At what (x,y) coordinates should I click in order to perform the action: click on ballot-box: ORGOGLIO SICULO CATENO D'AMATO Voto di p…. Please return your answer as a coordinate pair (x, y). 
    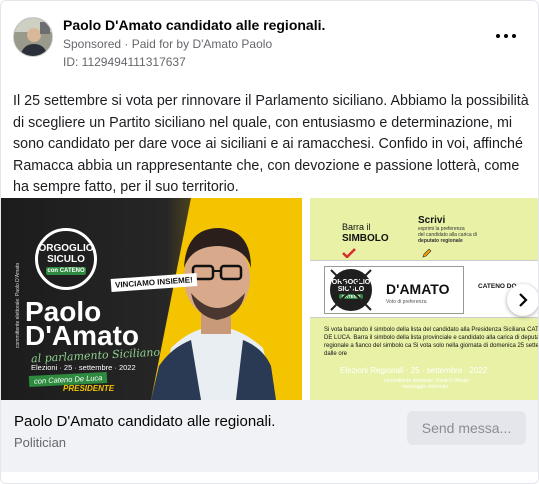
    Looking at the image, I should click on (424, 289).